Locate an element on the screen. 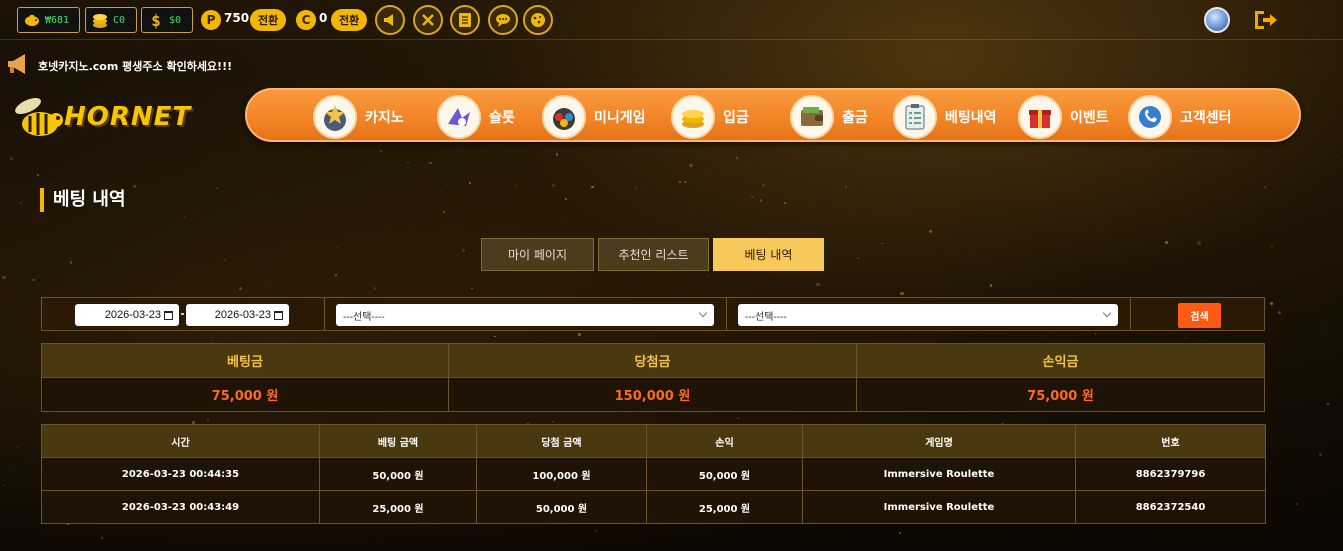 The height and width of the screenshot is (551, 1343). date-to-input: 2026-03-23 is located at coordinates (237, 315).